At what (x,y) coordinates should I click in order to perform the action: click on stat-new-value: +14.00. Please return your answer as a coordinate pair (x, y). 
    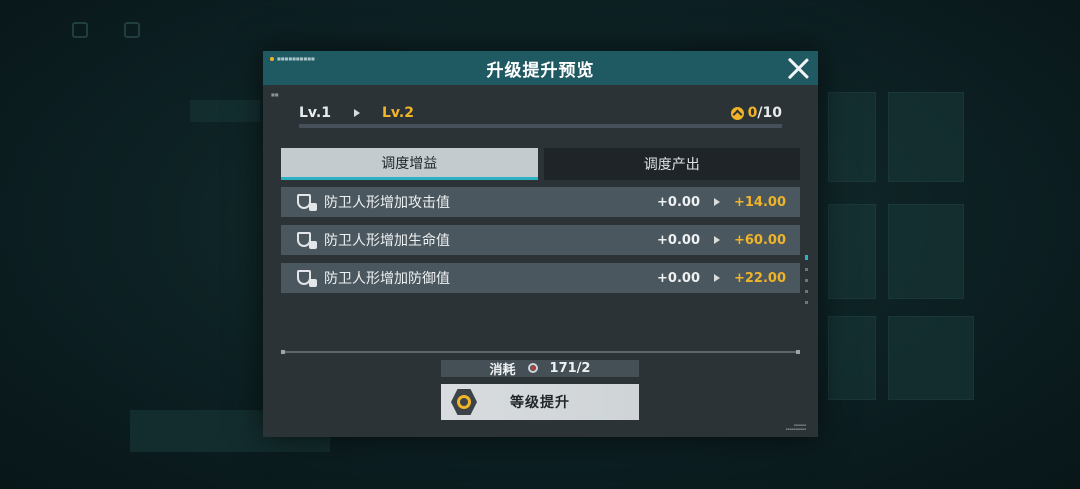
    Looking at the image, I should click on (759, 202).